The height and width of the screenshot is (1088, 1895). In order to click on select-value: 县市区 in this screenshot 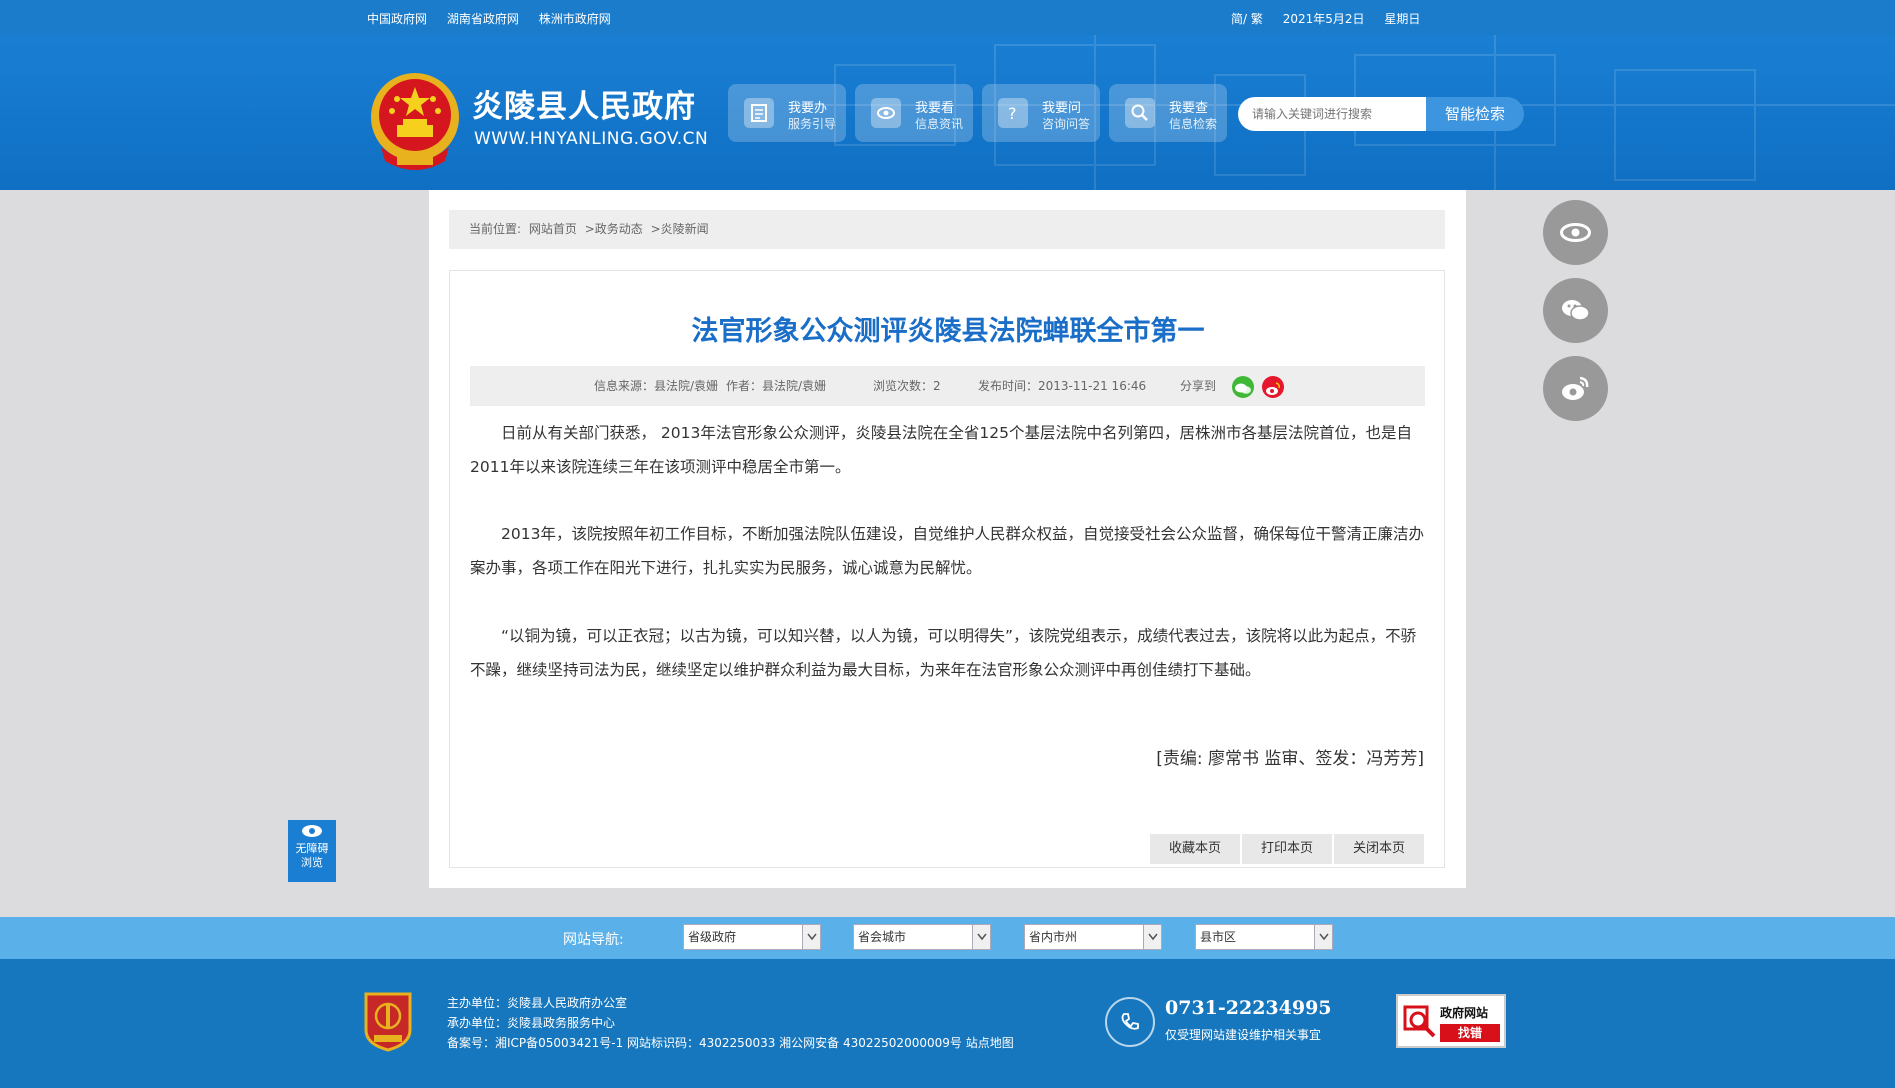, I will do `click(1218, 937)`.